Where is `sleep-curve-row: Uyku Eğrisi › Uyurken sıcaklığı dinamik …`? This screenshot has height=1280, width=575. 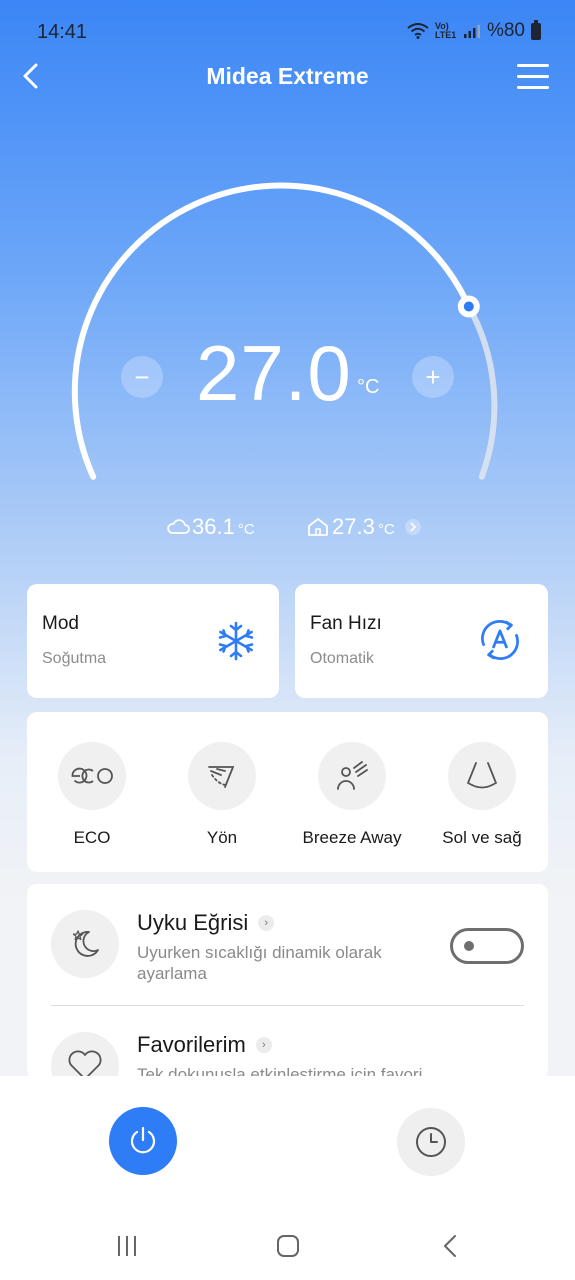 sleep-curve-row: Uyku Eğrisi › Uyurken sıcaklığı dinamik … is located at coordinates (287, 955).